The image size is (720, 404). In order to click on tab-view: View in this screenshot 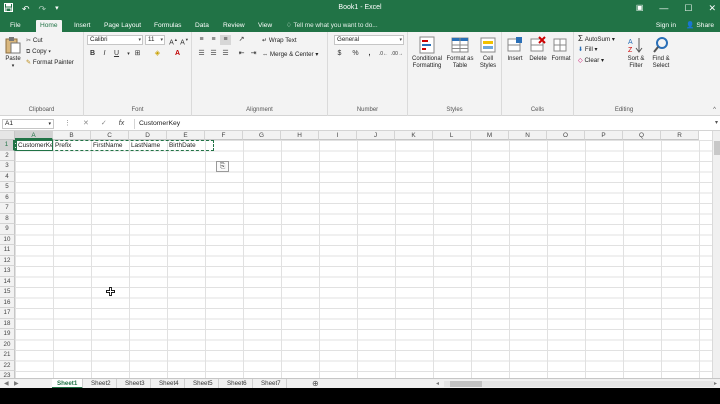, I will do `click(265, 26)`.